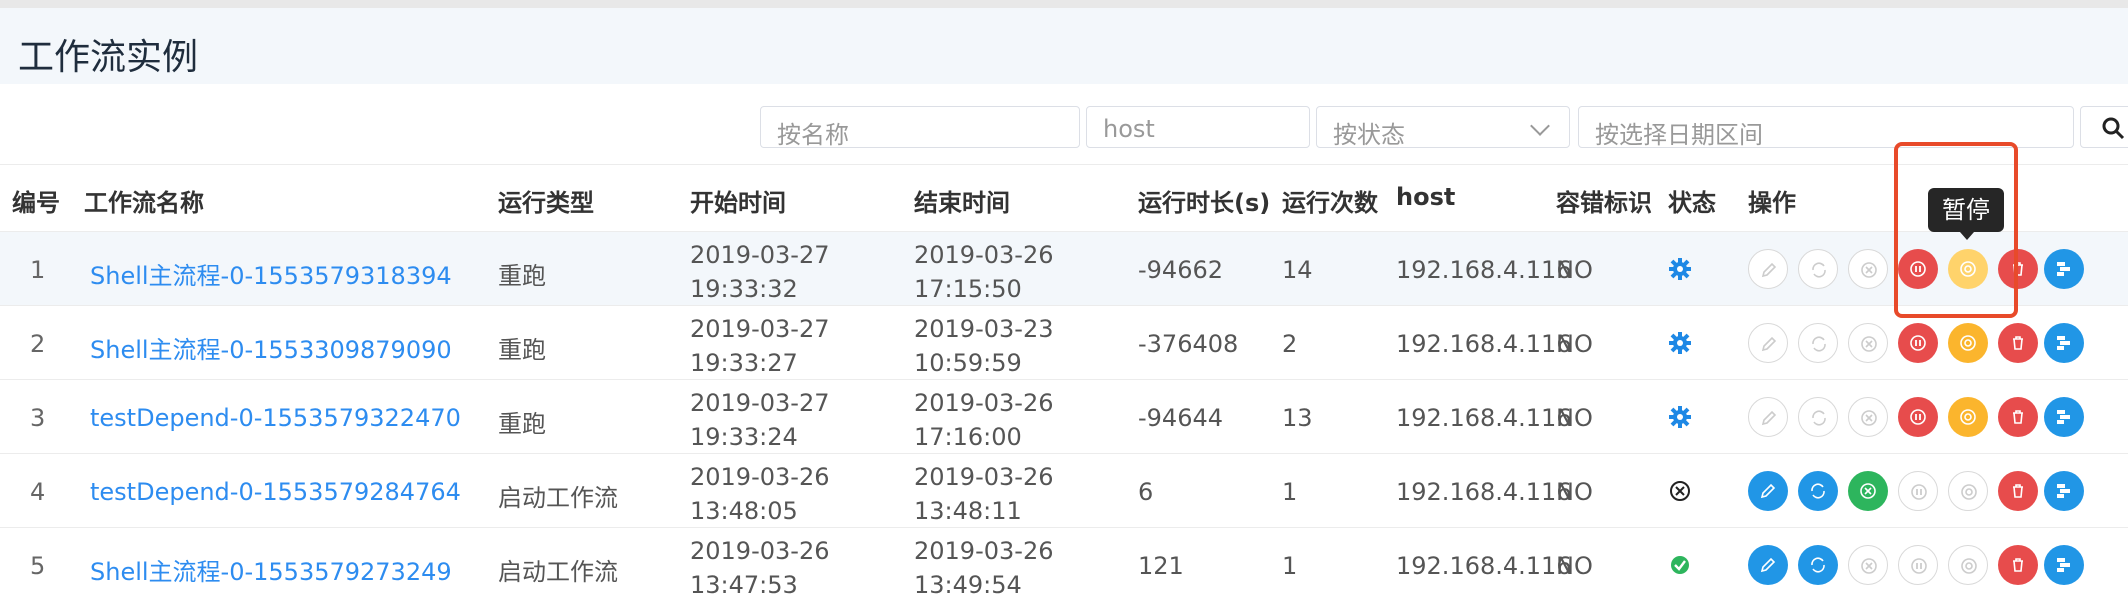  What do you see at coordinates (744, 585) in the screenshot?
I see `start-clock: 13:47:53` at bounding box center [744, 585].